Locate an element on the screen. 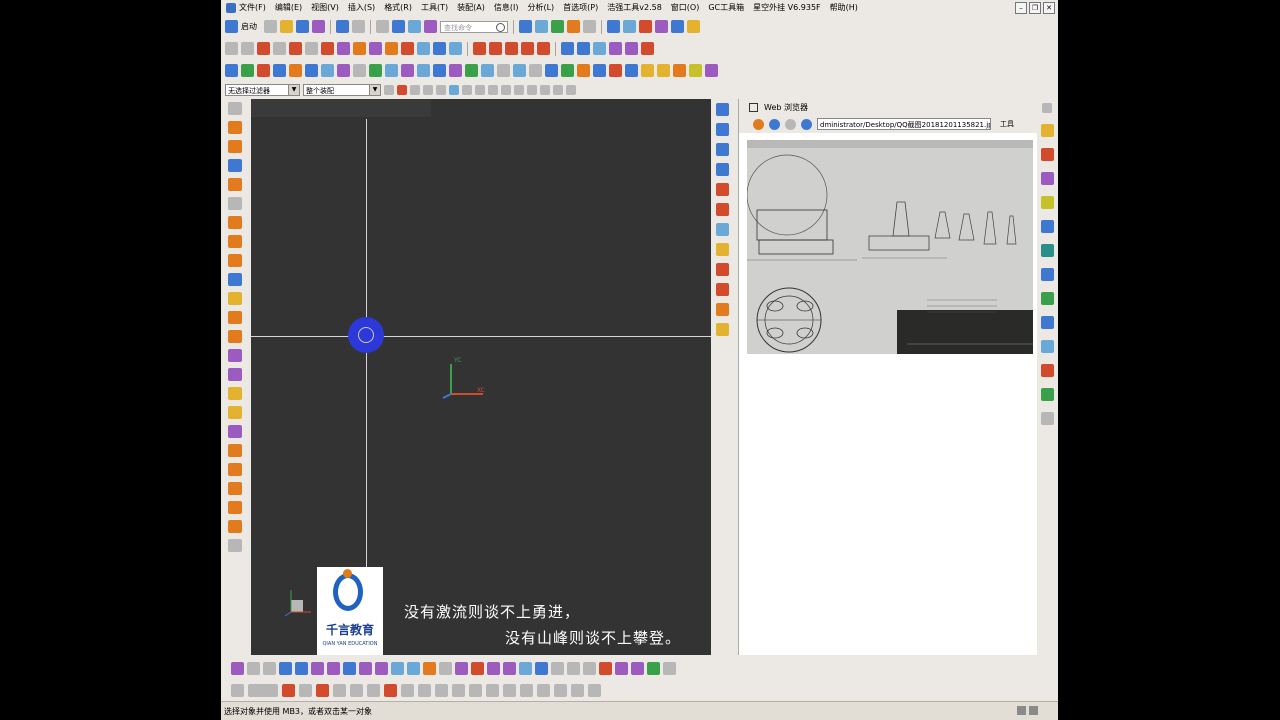 The width and height of the screenshot is (1280, 720). folder-icon is located at coordinates (647, 70).